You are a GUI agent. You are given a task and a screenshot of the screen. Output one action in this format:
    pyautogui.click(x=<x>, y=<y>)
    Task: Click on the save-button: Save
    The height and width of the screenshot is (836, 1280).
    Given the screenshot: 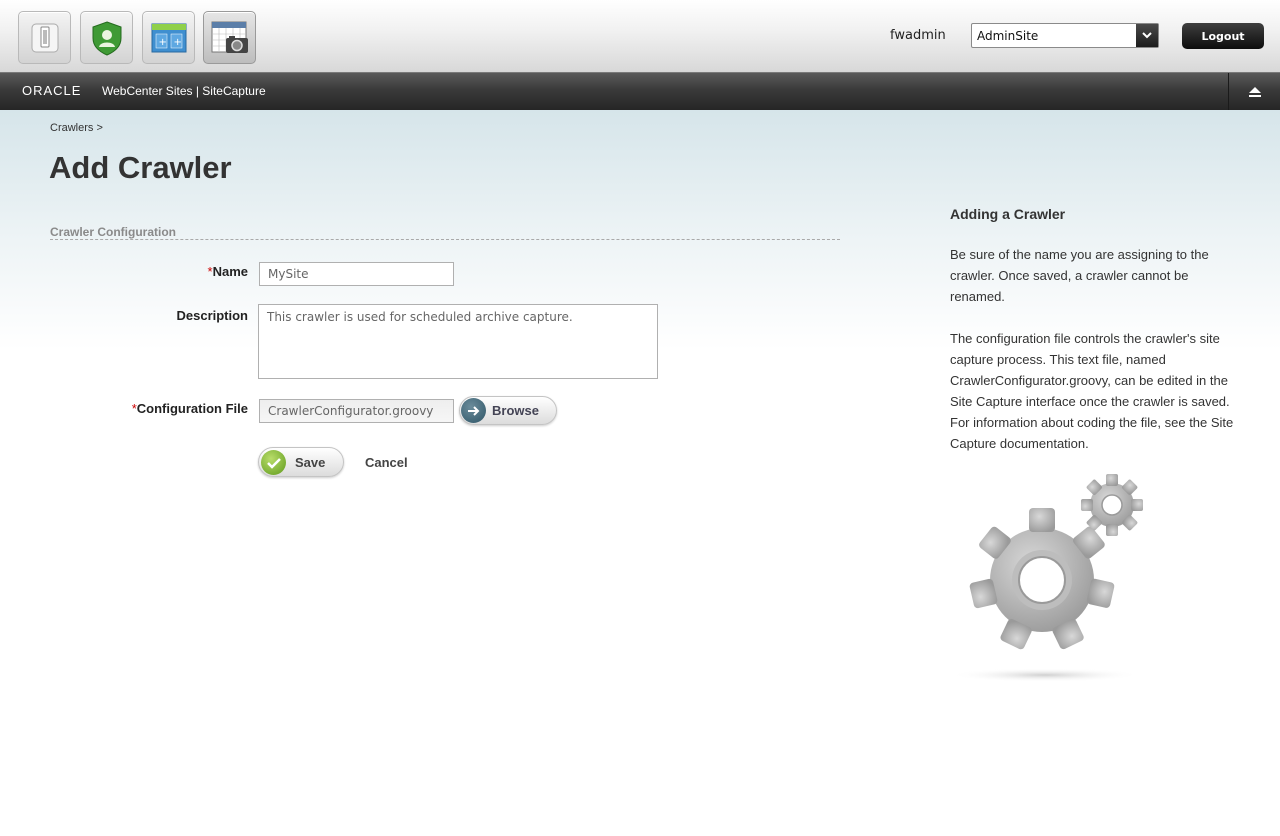 What is the action you would take?
    pyautogui.click(x=301, y=462)
    